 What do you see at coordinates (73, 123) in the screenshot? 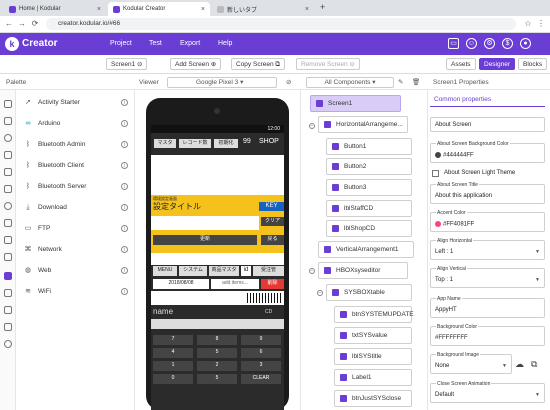
I see `palette-item-arduino: ∞ Arduino i` at bounding box center [73, 123].